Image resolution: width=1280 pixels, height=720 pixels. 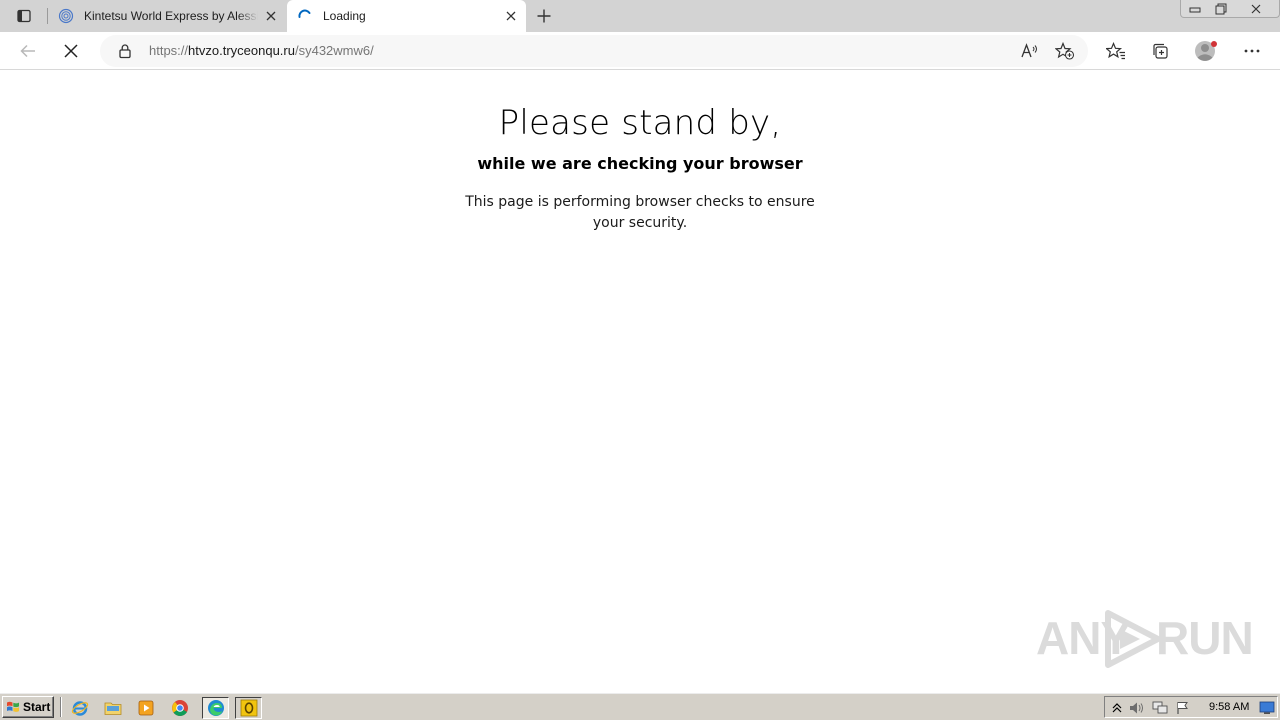 What do you see at coordinates (334, 50) in the screenshot?
I see `url-path: /sy432wmw6/` at bounding box center [334, 50].